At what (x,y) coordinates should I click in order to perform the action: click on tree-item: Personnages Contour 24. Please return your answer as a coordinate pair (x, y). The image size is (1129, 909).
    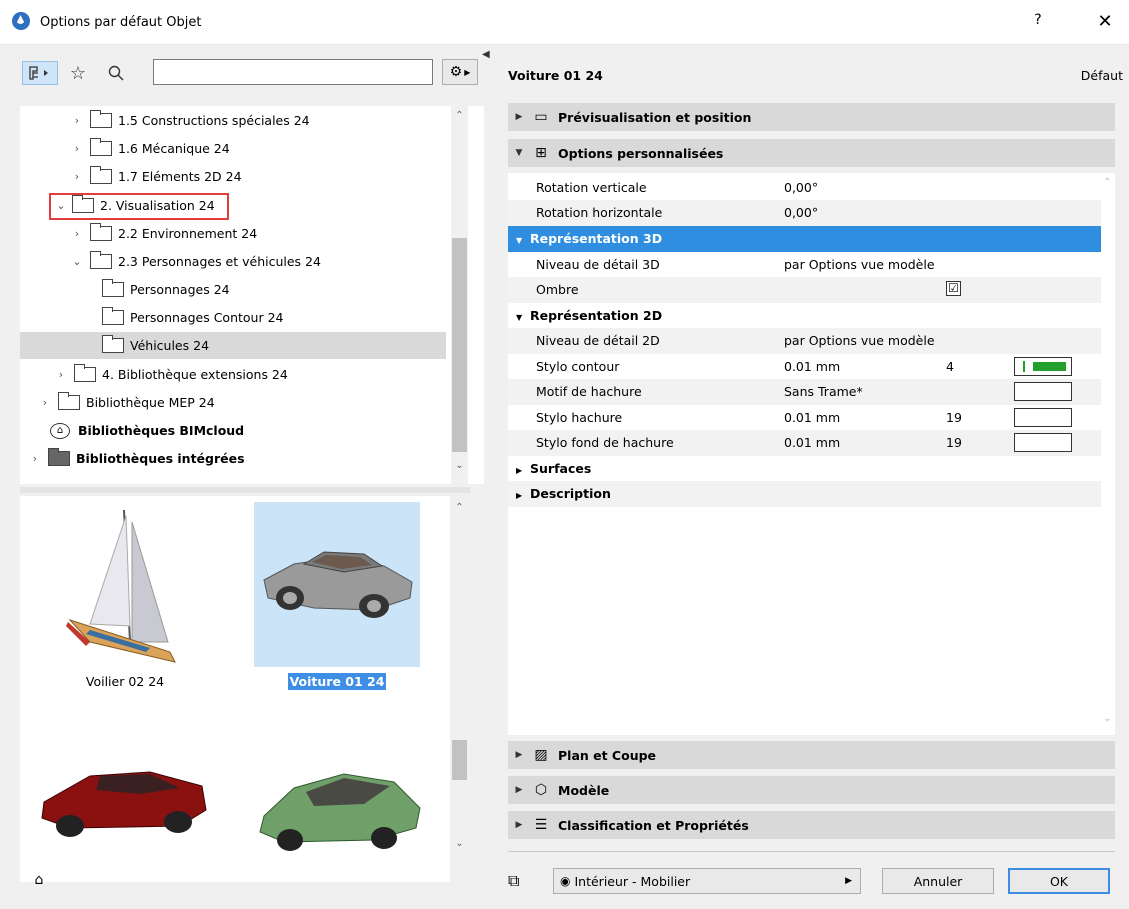
    Looking at the image, I should click on (233, 317).